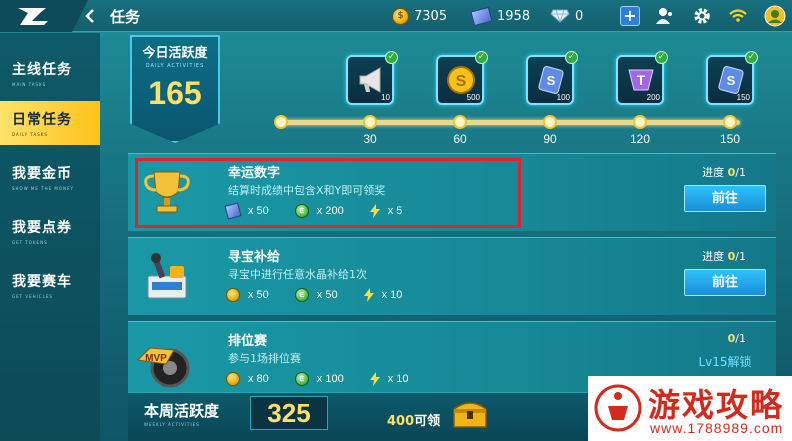  What do you see at coordinates (473, 97) in the screenshot?
I see `reward-count: 500` at bounding box center [473, 97].